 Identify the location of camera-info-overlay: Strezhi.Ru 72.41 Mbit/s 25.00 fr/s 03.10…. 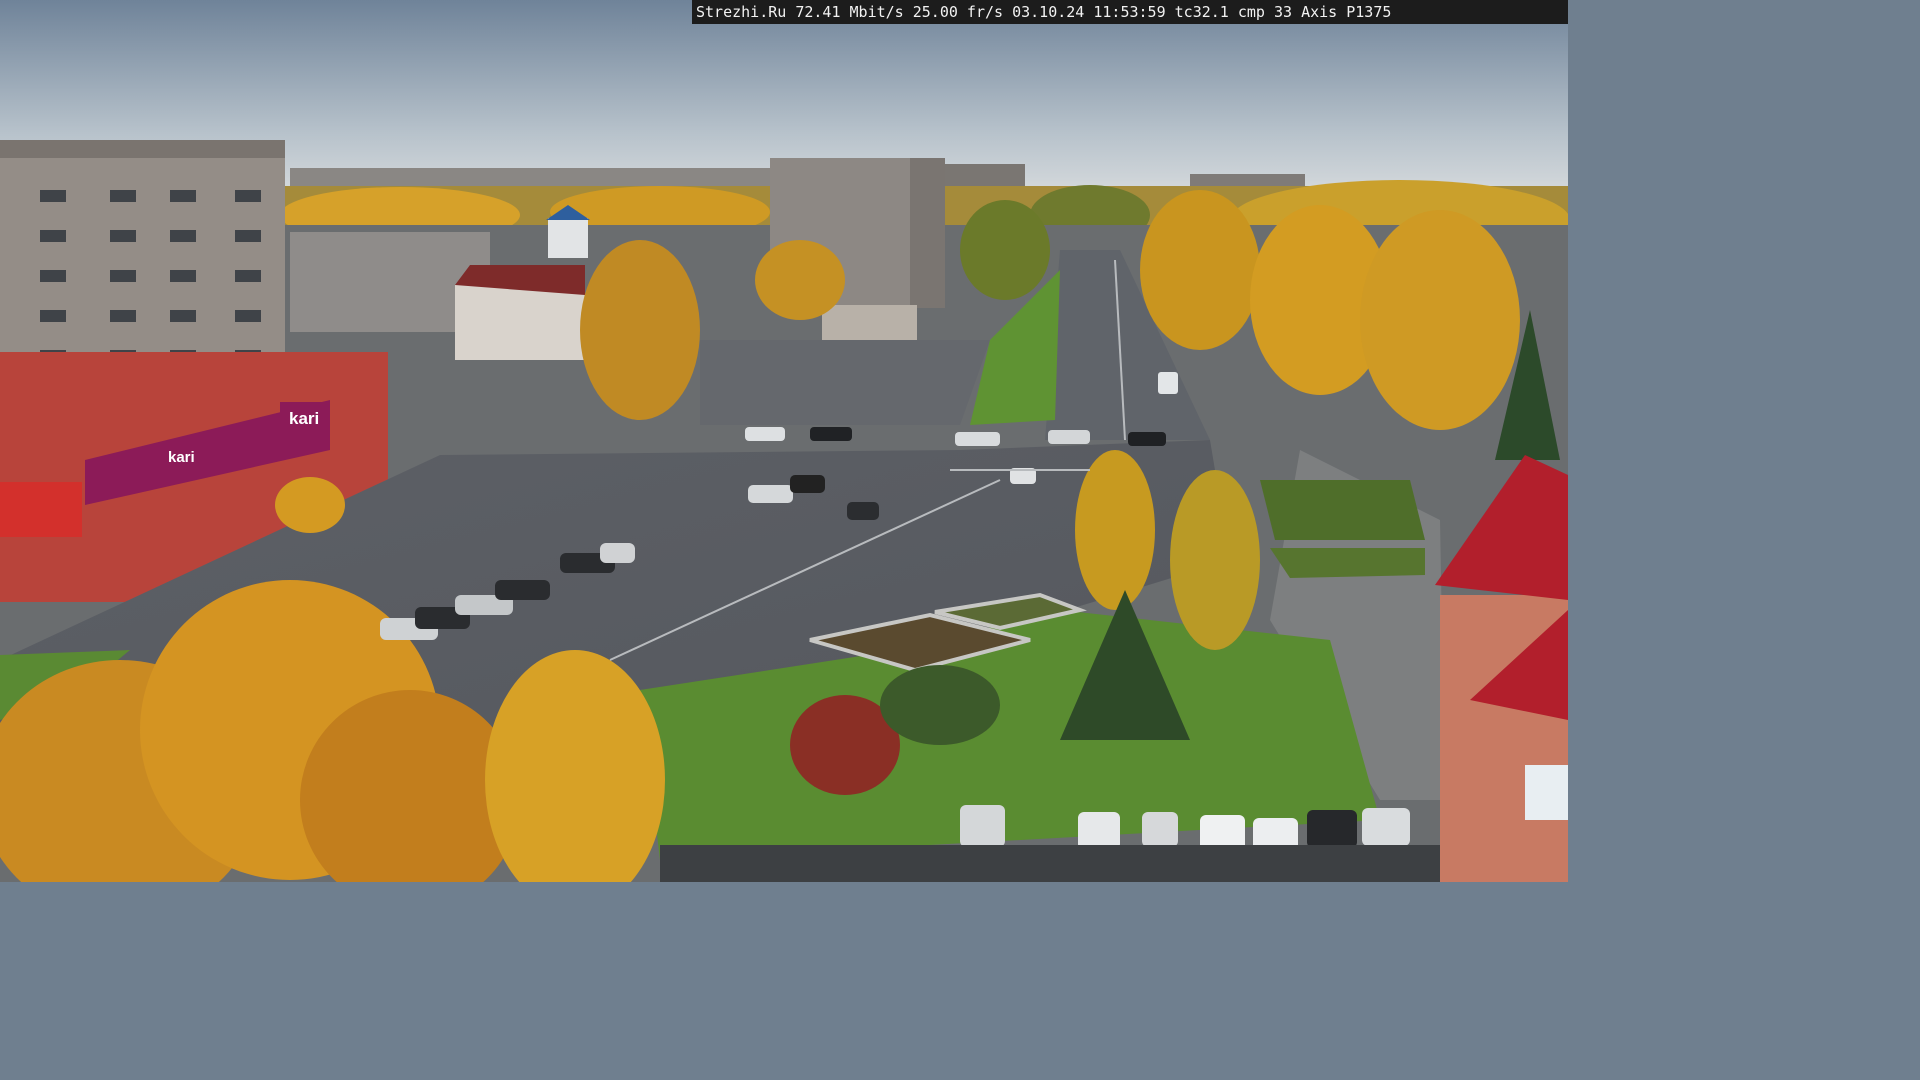
(1130, 12).